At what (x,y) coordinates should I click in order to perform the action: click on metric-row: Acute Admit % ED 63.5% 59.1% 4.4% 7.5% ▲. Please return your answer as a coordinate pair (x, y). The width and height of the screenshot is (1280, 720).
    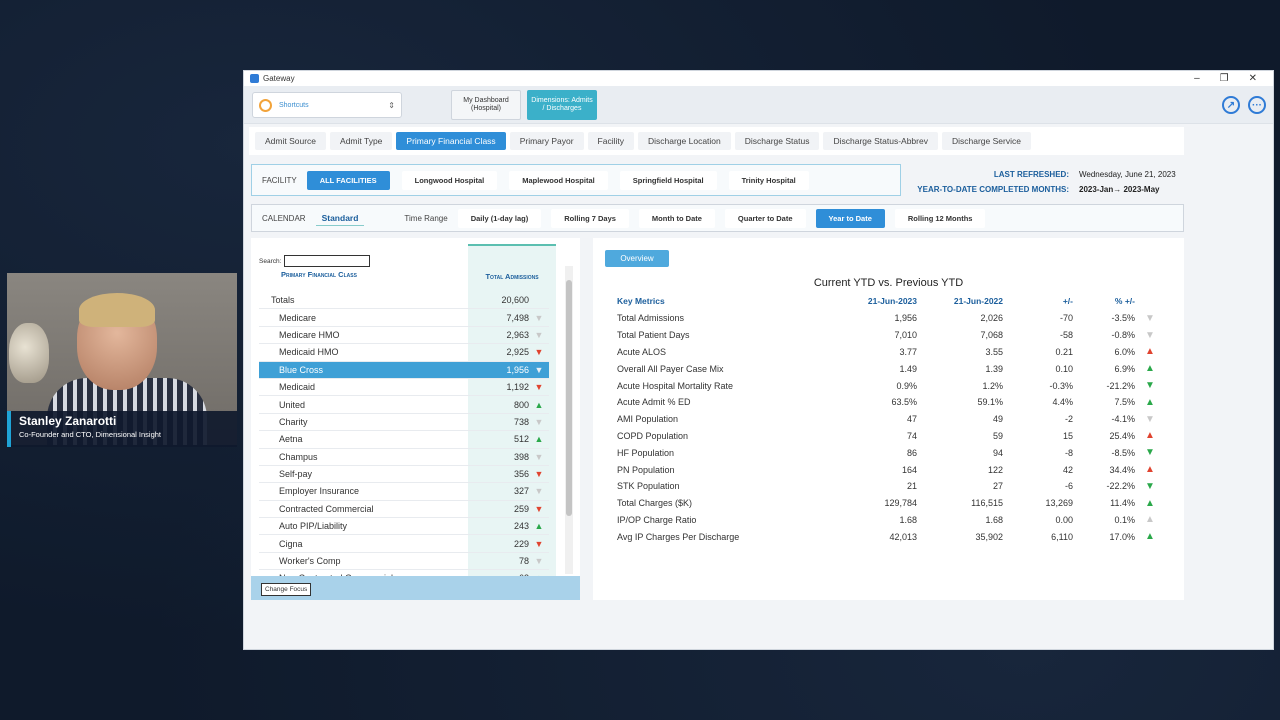
    Looking at the image, I should click on (891, 402).